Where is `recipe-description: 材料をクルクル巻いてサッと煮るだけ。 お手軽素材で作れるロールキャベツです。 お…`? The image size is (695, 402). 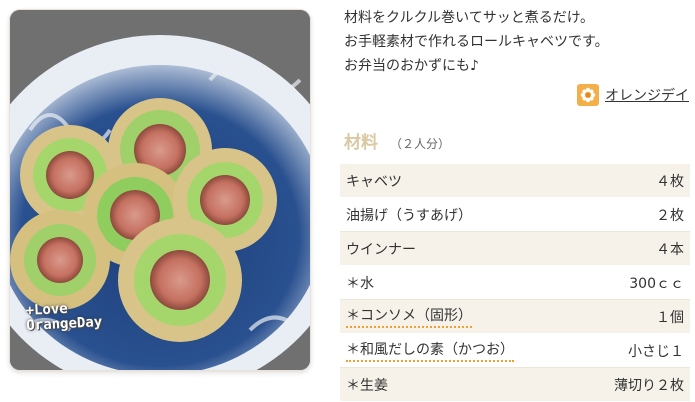 recipe-description: 材料をクルクル巻いてサッと煮るだけ。 お手軽素材で作れるロールキャベツです。 お… is located at coordinates (519, 42).